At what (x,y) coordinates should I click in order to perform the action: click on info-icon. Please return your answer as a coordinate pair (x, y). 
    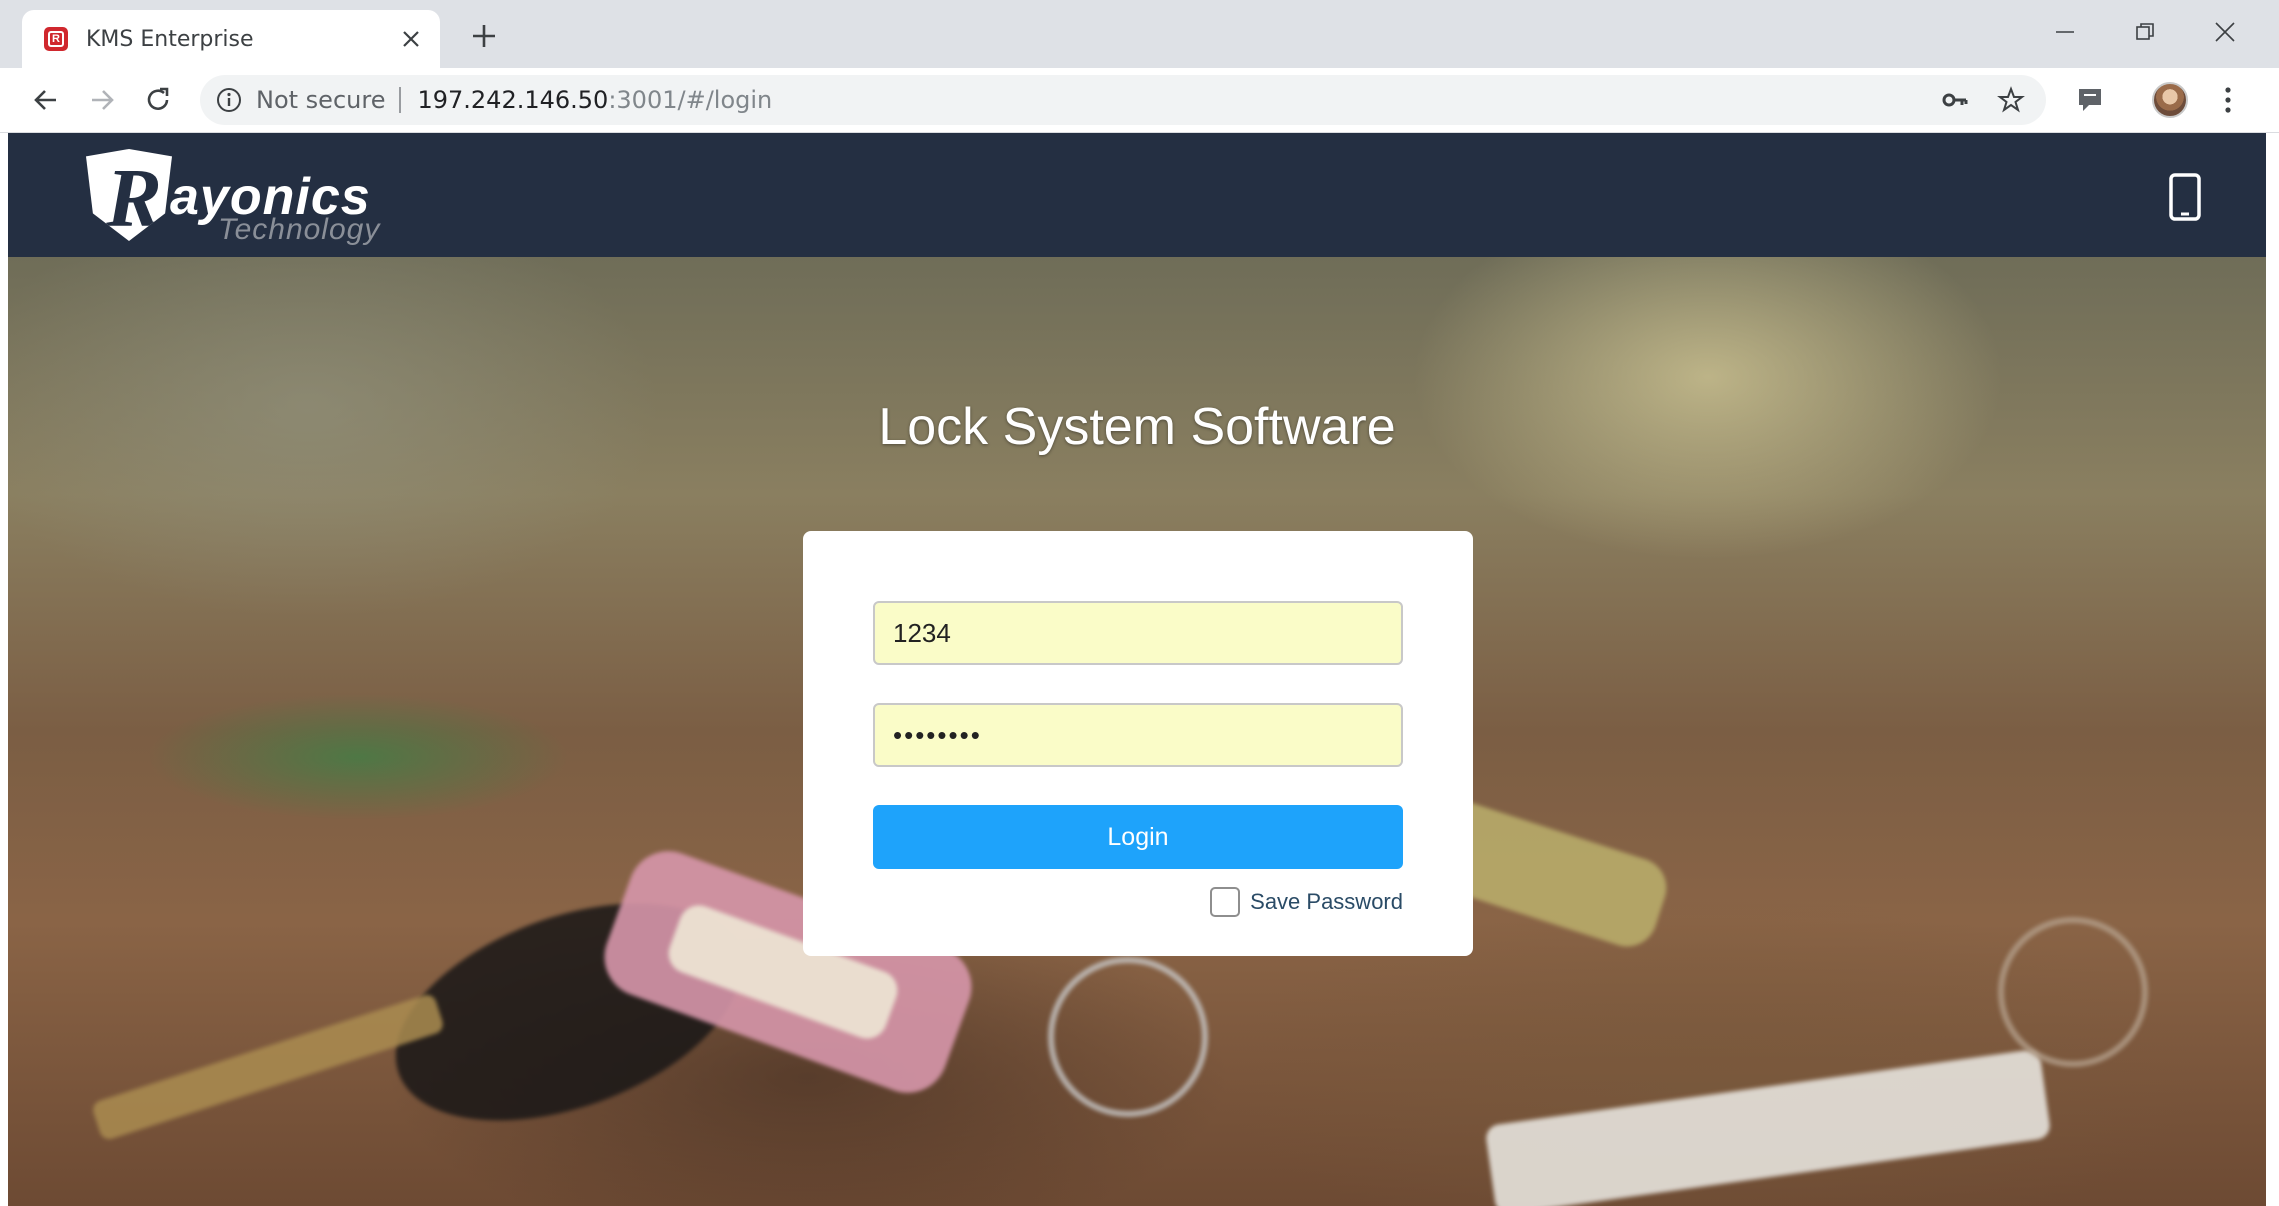
    Looking at the image, I should click on (229, 100).